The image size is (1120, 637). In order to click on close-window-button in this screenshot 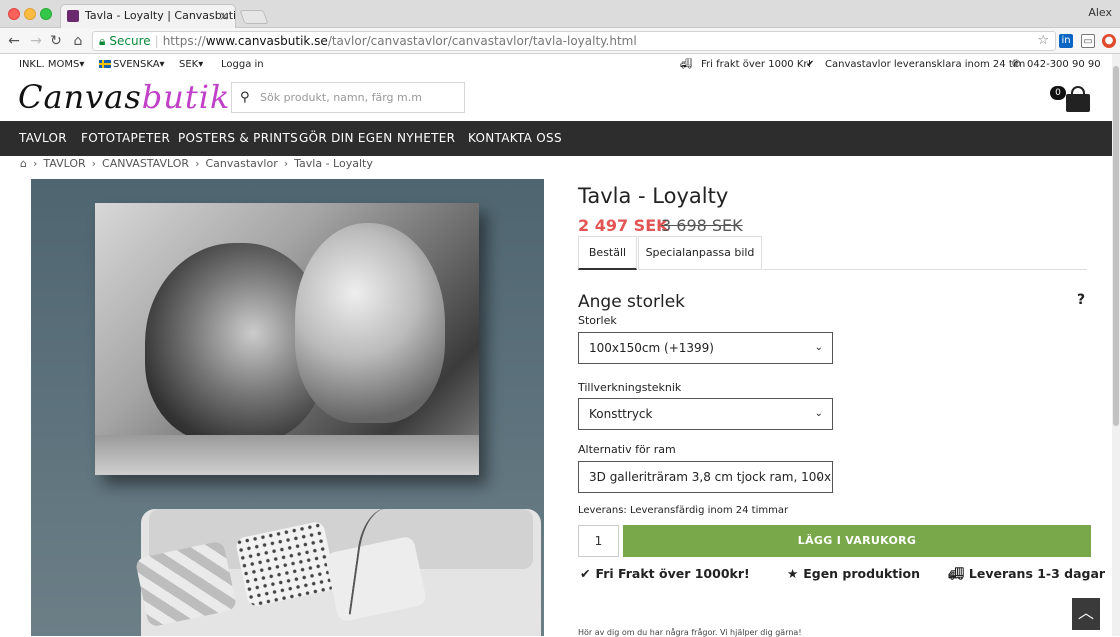, I will do `click(14, 14)`.